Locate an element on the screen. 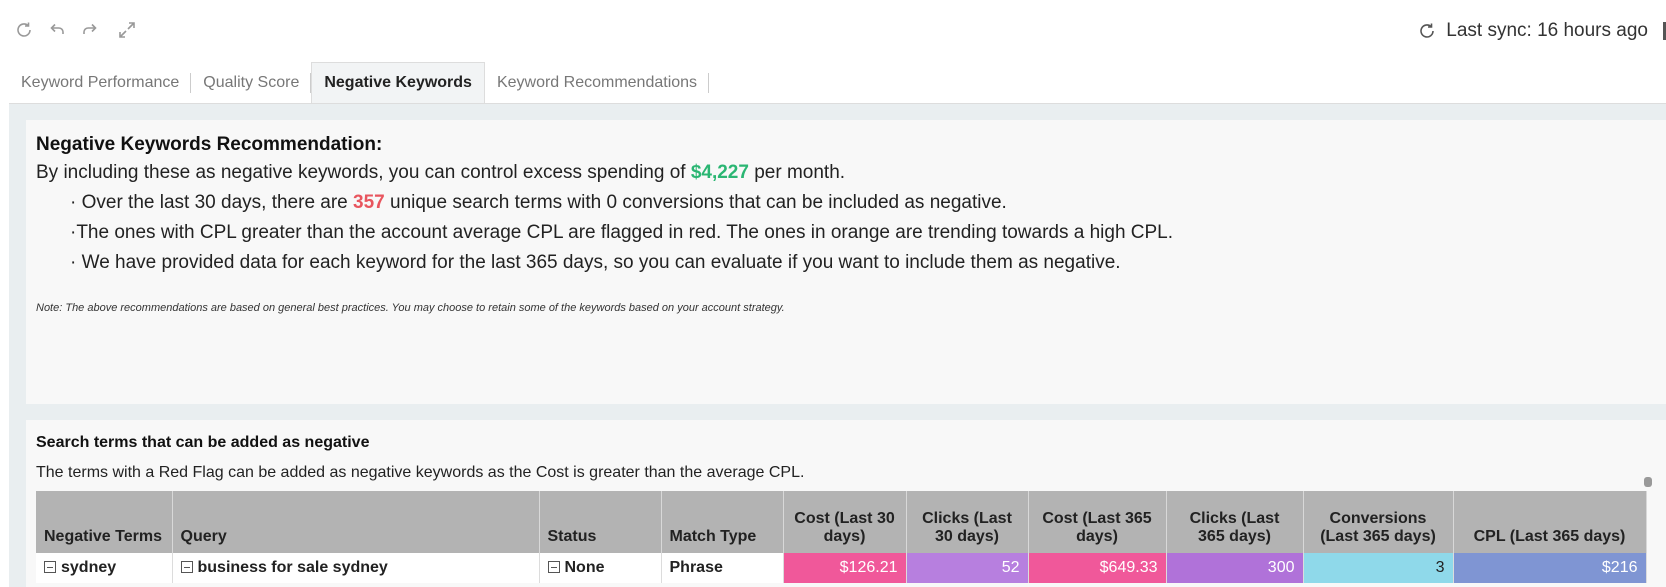  cell-query: business for sale sydney is located at coordinates (356, 568).